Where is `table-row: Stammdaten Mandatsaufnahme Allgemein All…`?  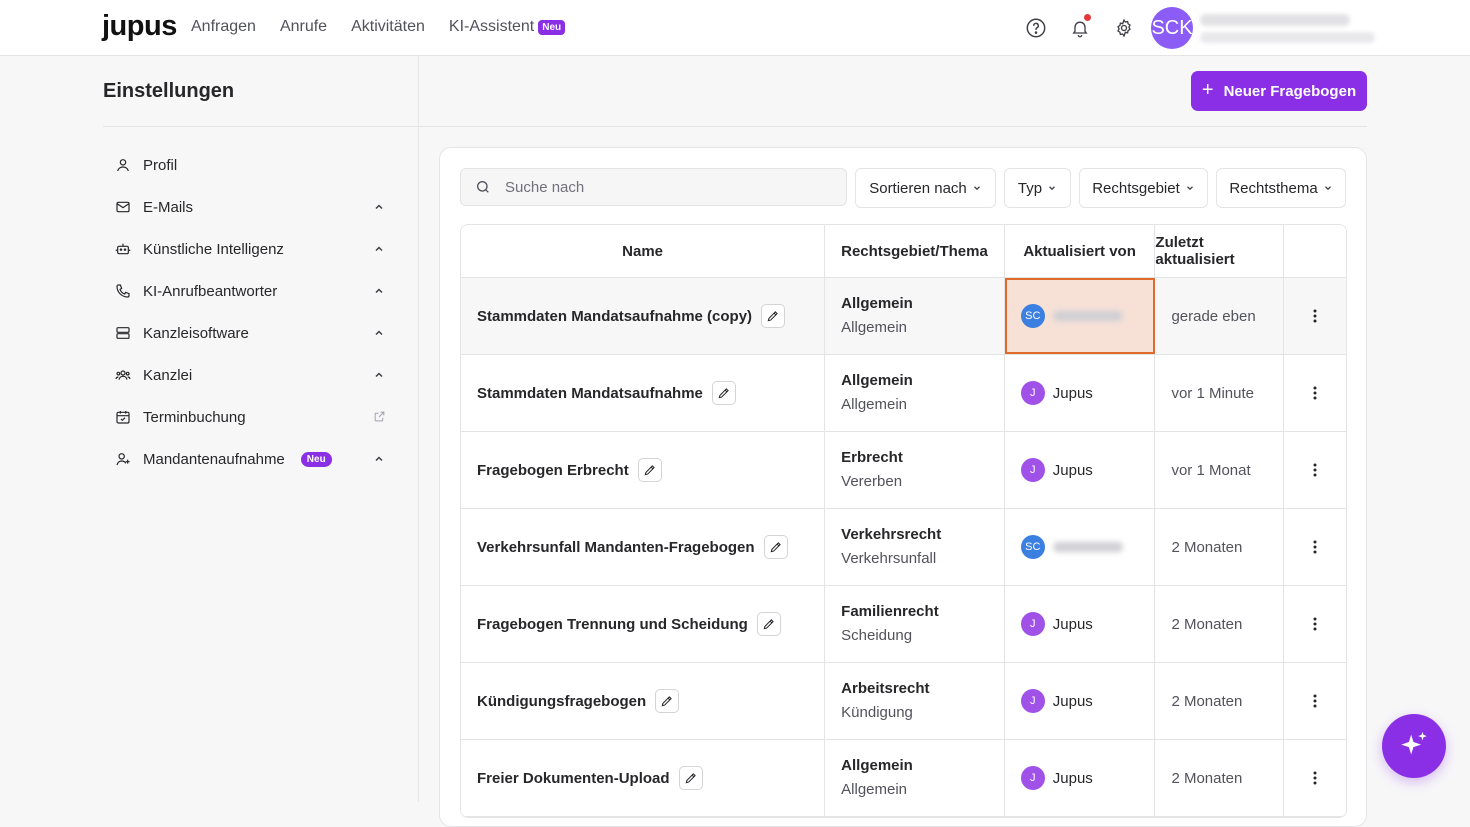
table-row: Stammdaten Mandatsaufnahme Allgemein All… is located at coordinates (903, 393).